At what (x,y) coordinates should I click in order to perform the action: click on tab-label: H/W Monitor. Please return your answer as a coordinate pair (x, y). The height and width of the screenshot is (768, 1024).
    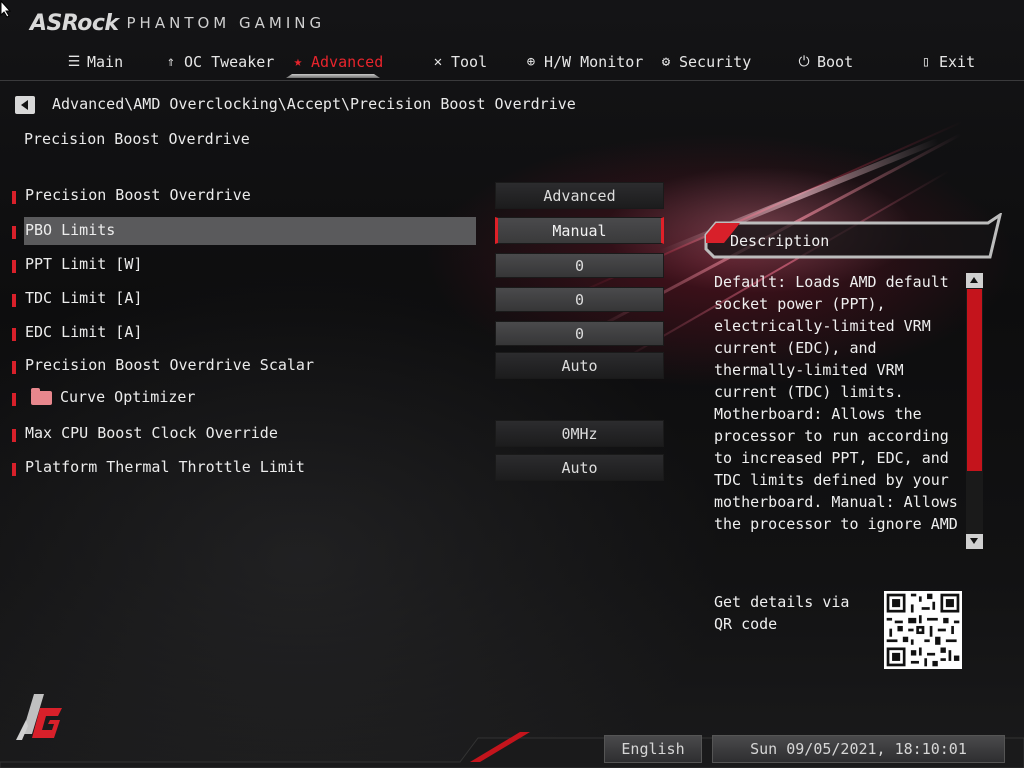
    Looking at the image, I should click on (594, 62).